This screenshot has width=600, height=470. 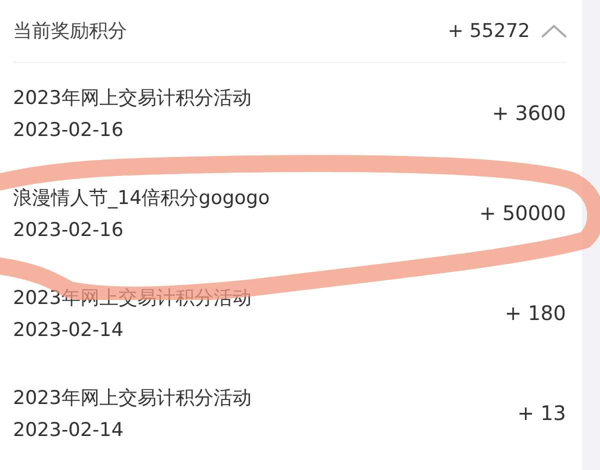 I want to click on chevron-icon, so click(x=554, y=31).